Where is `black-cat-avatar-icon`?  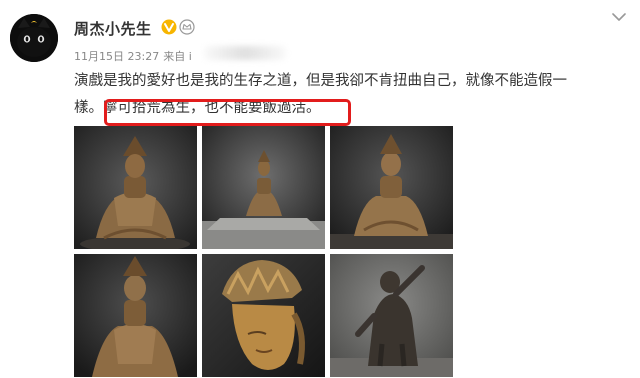 black-cat-avatar-icon is located at coordinates (34, 38).